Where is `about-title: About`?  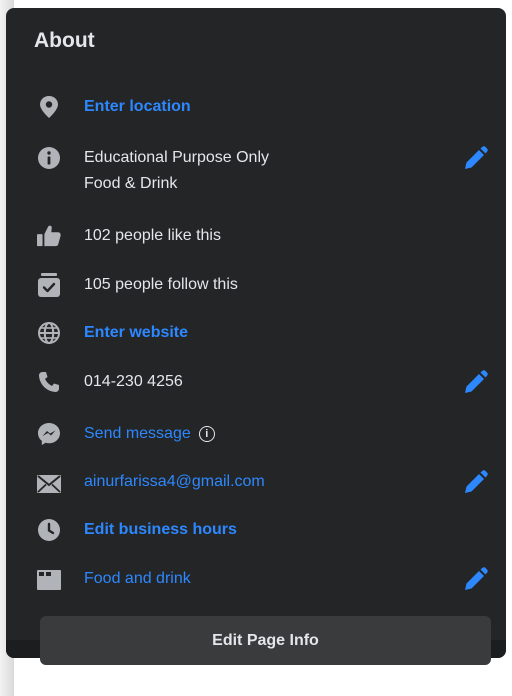 about-title: About is located at coordinates (64, 40).